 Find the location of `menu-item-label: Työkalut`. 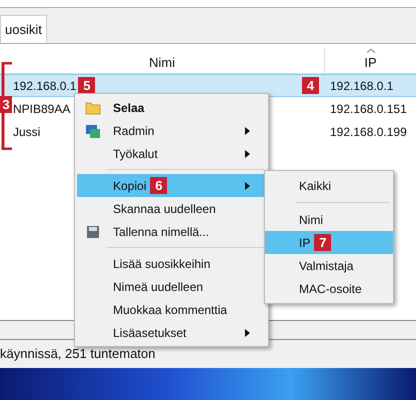

menu-item-label: Työkalut is located at coordinates (135, 154).